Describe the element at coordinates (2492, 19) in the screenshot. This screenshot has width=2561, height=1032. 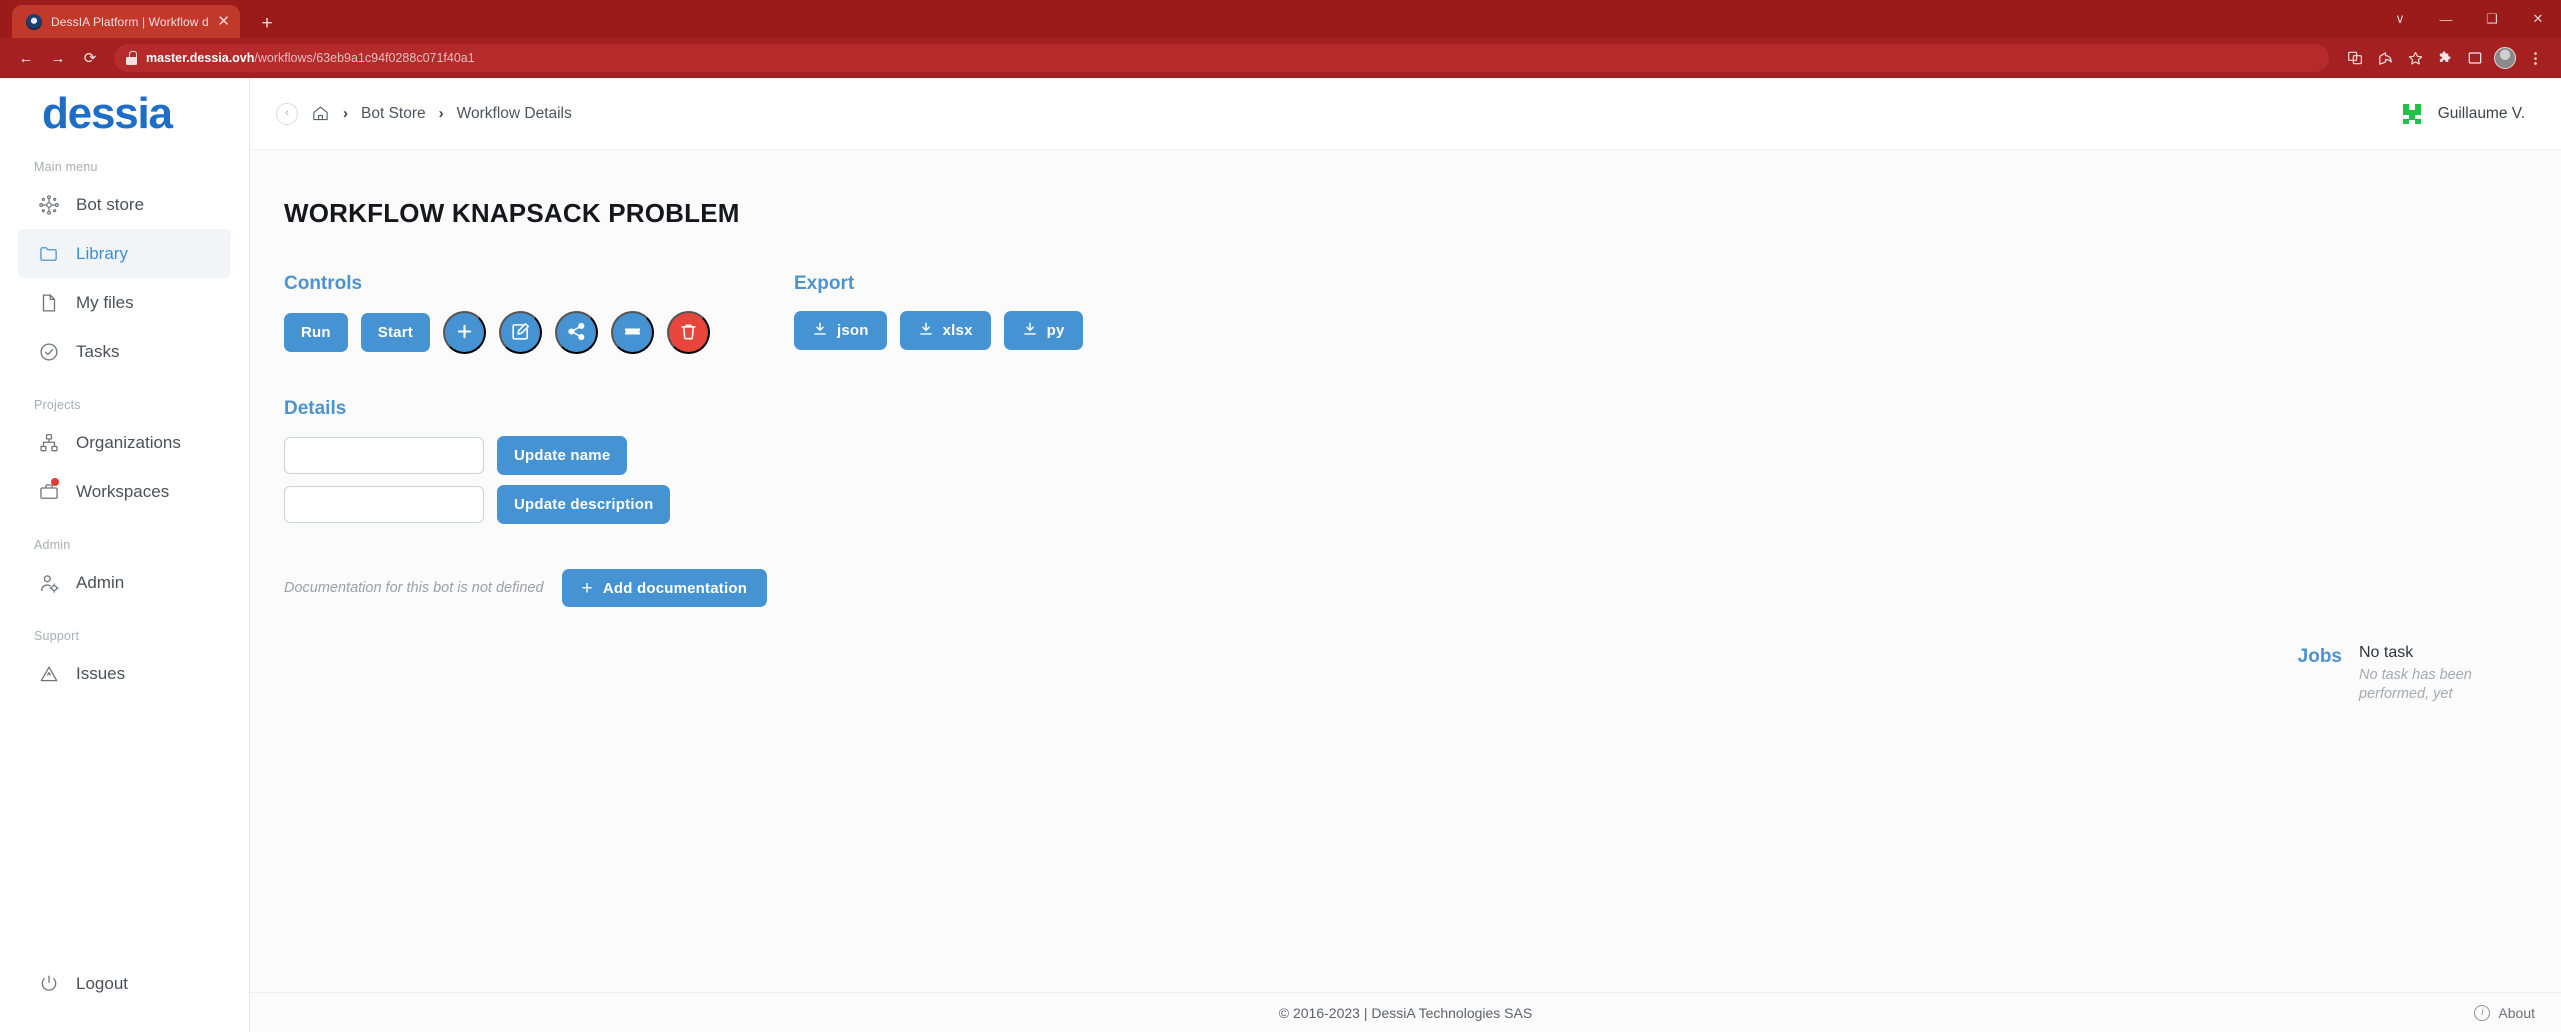
I see `maximize-icon: ❑` at that location.